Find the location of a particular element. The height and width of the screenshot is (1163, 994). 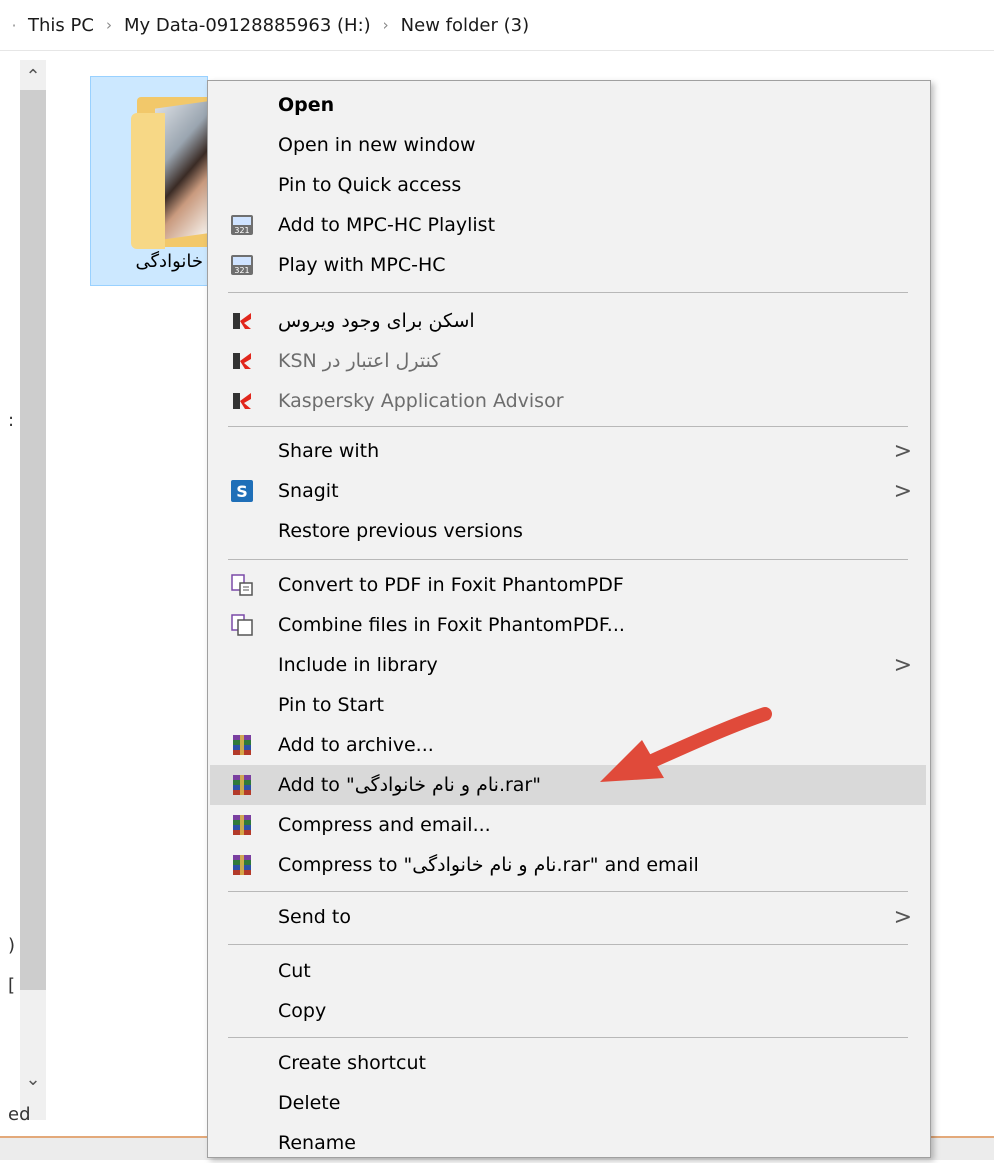

menu-item-foxit-convert: Convert to PDF in Foxit PhantomPDF is located at coordinates (568, 585).